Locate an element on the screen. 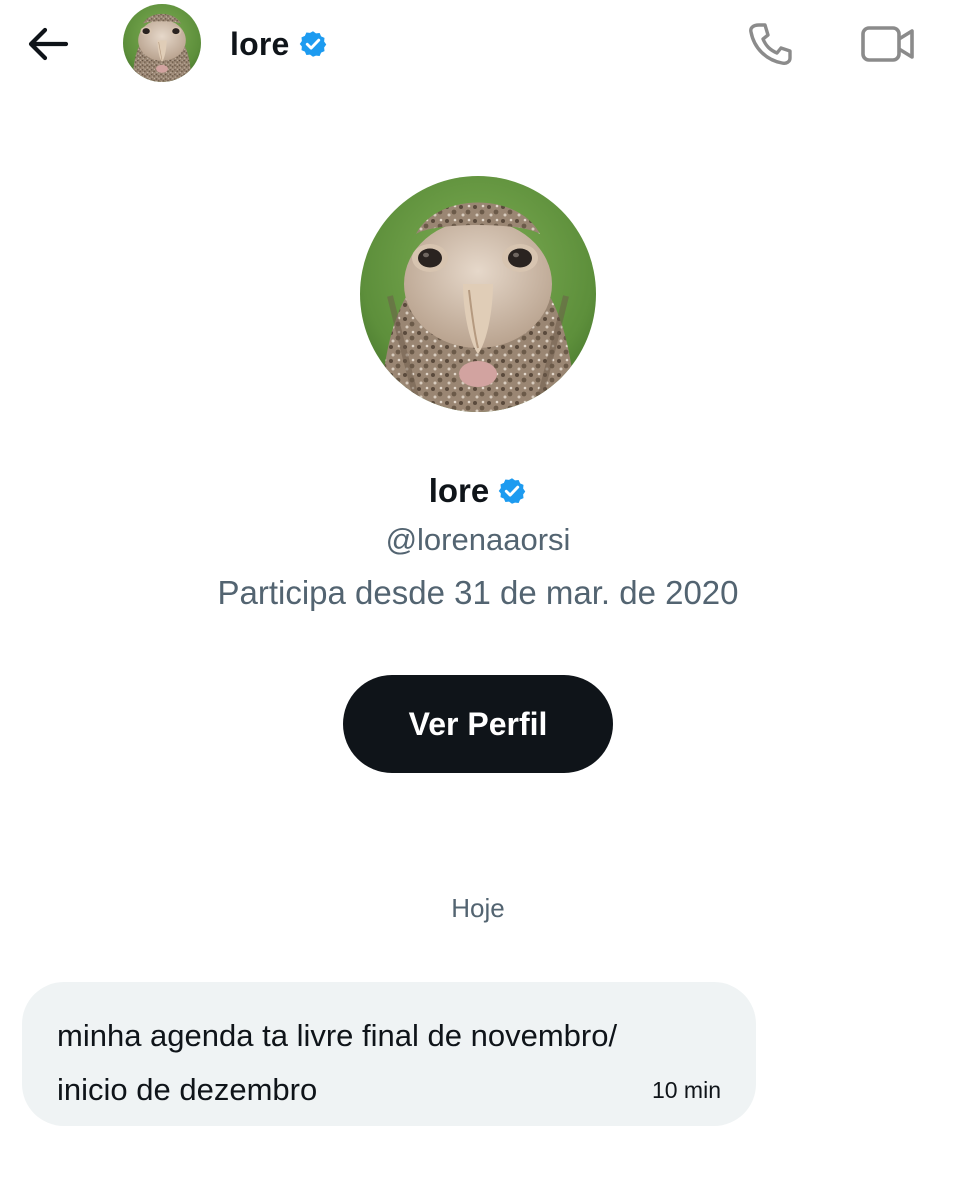 The image size is (956, 1200). back-button is located at coordinates (48, 44).